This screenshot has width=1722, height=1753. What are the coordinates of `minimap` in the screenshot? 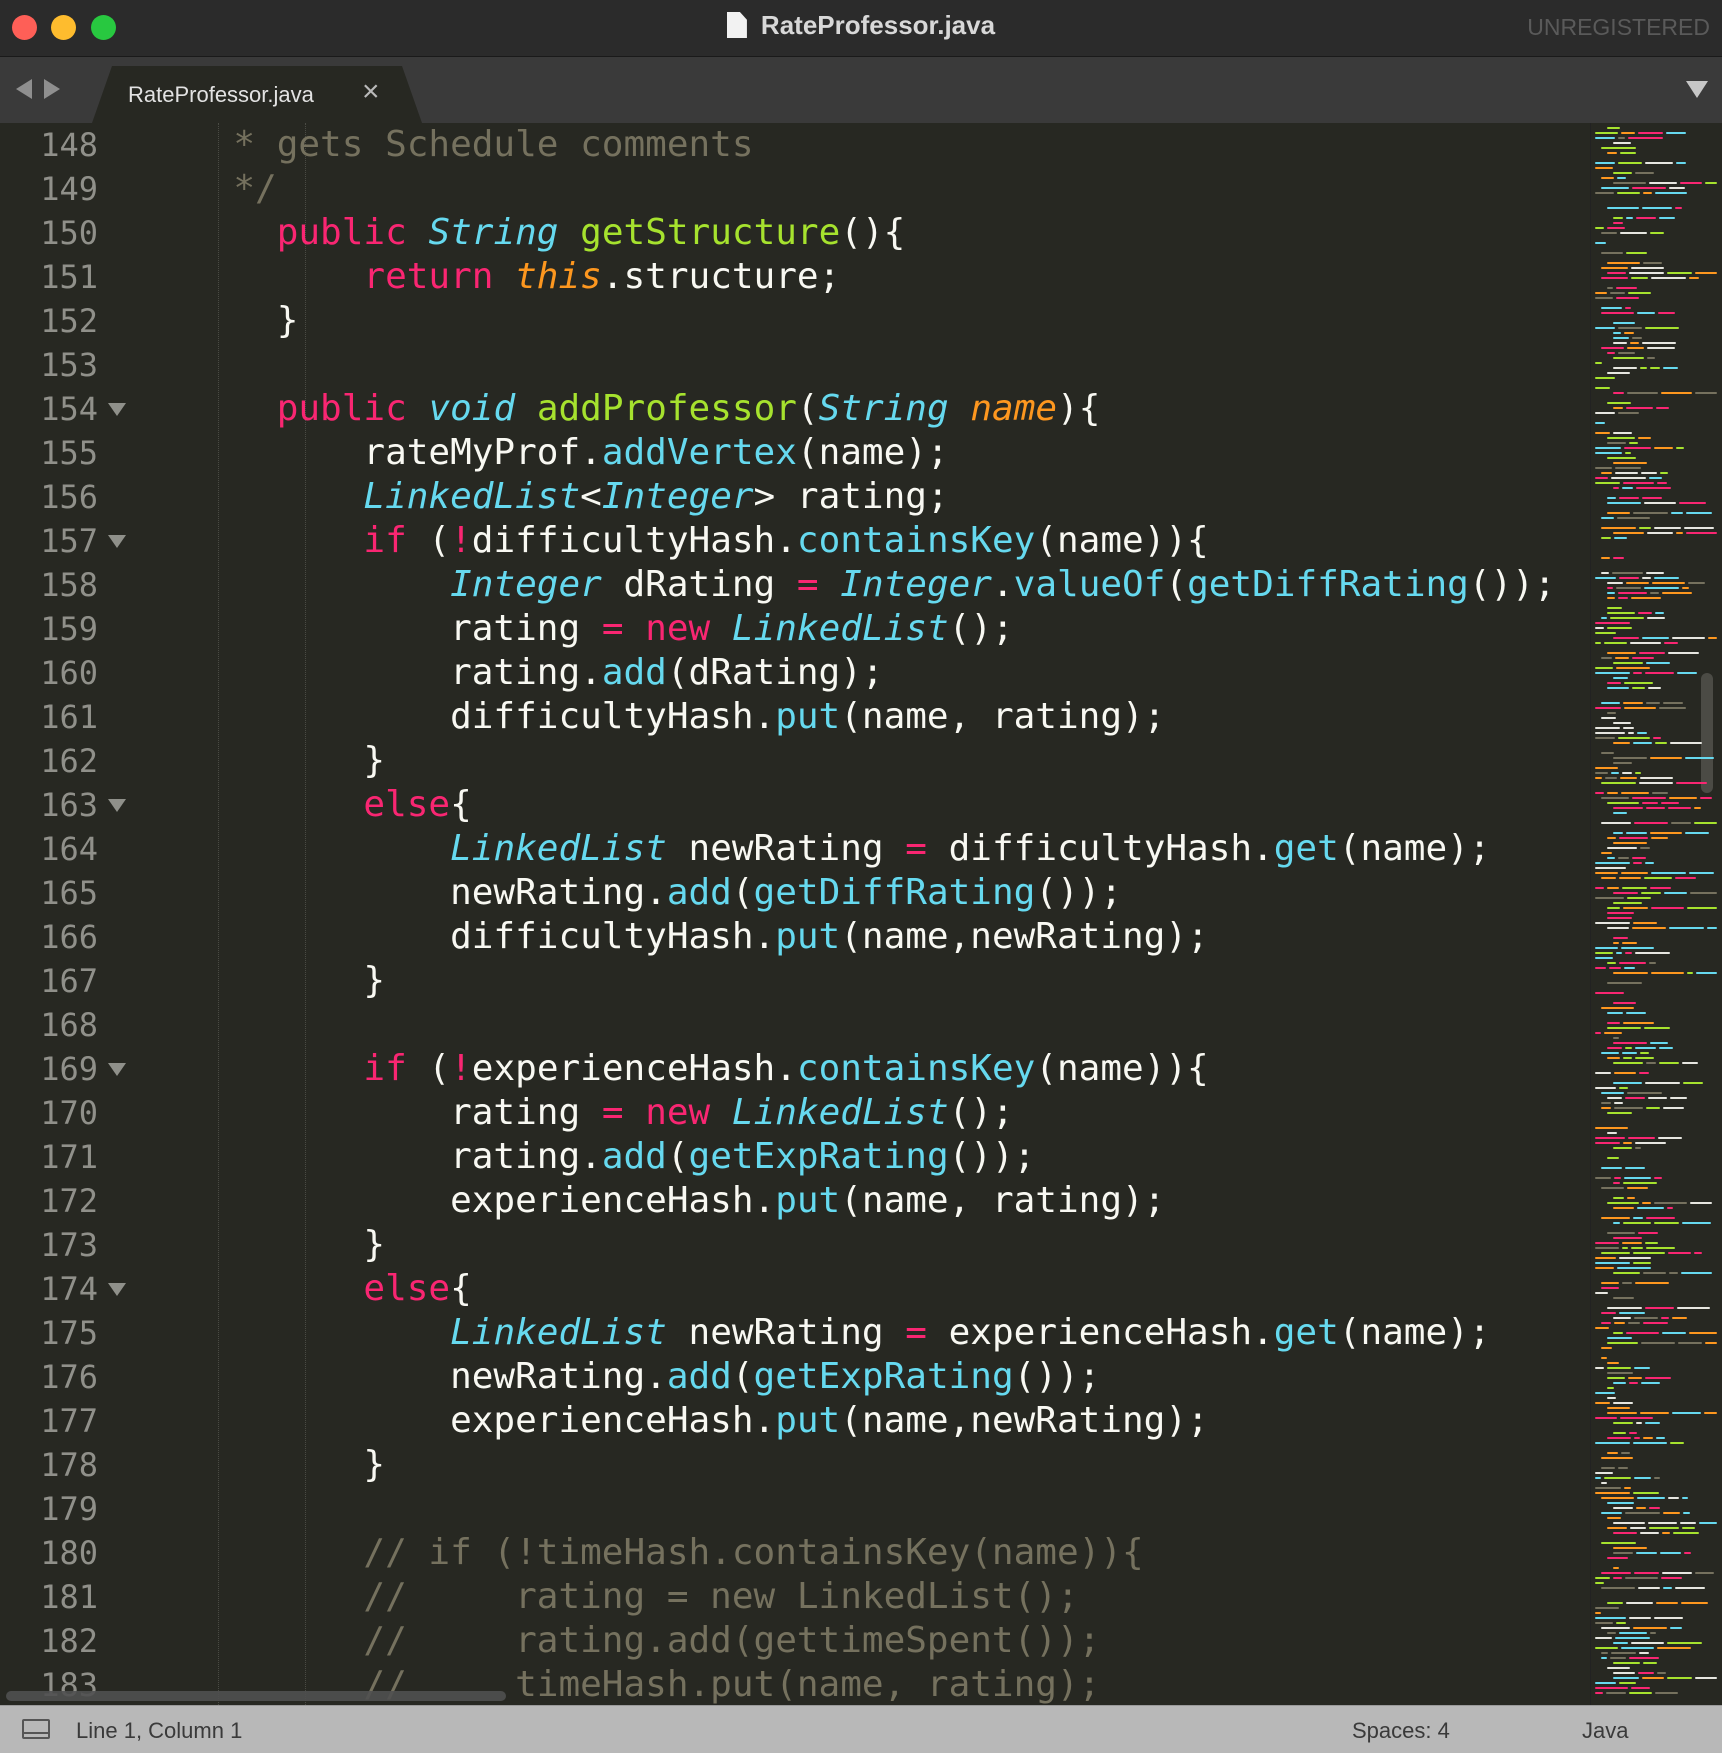 It's located at (1656, 914).